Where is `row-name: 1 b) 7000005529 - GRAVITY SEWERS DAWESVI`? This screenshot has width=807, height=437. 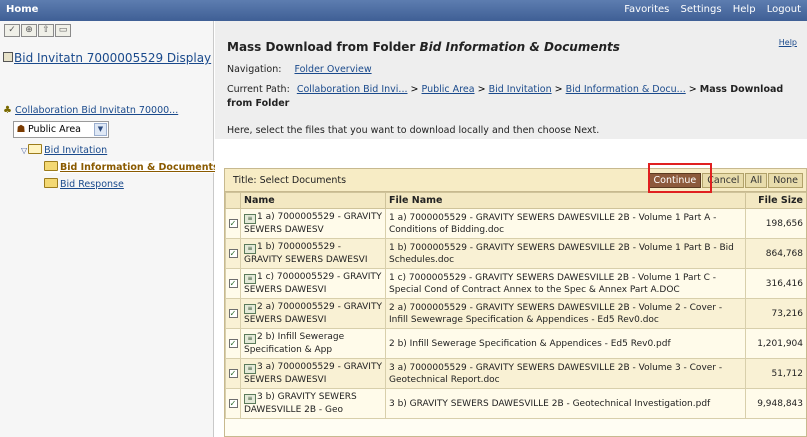
row-name: 1 b) 7000005529 - GRAVITY SEWERS DAWESVI is located at coordinates (305, 253).